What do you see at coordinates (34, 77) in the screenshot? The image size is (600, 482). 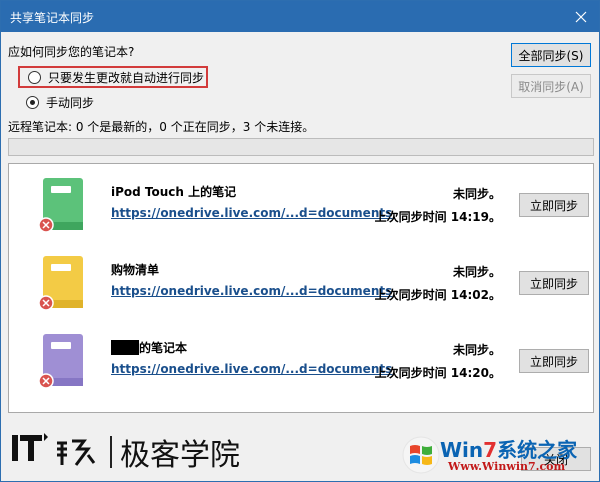 I see `auto-sync-radio` at bounding box center [34, 77].